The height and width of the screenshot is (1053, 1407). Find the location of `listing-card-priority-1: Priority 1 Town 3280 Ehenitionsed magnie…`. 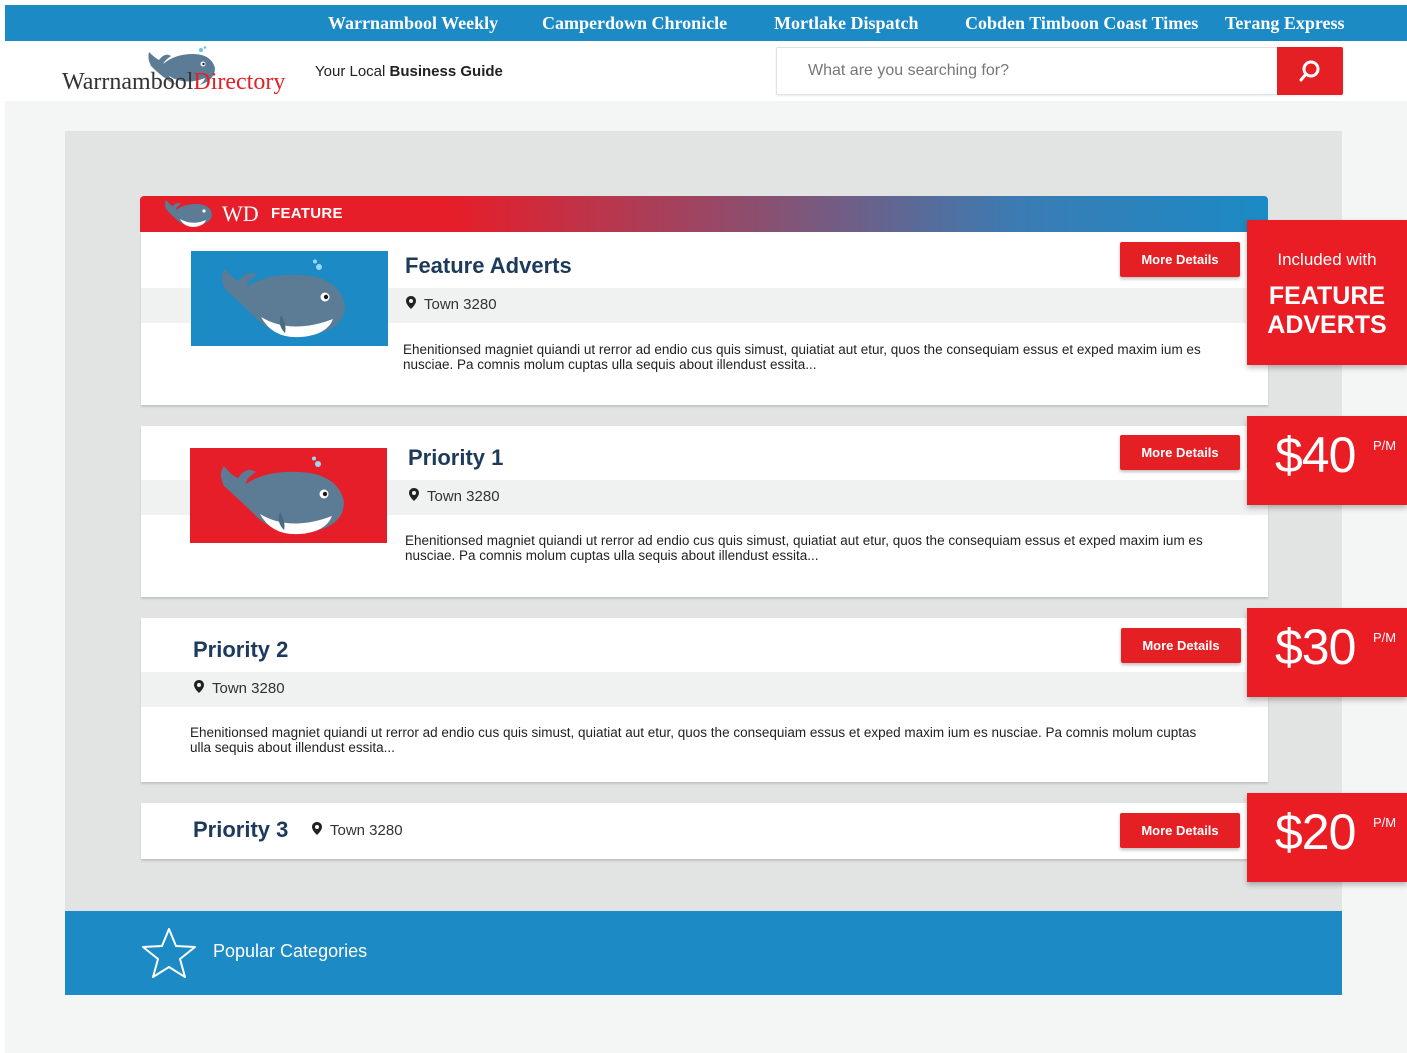

listing-card-priority-1: Priority 1 Town 3280 Ehenitionsed magnie… is located at coordinates (704, 511).